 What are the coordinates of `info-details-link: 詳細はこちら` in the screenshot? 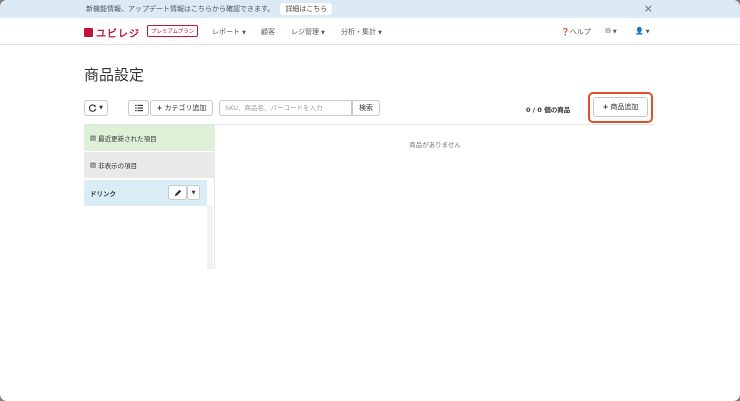 It's located at (306, 9).